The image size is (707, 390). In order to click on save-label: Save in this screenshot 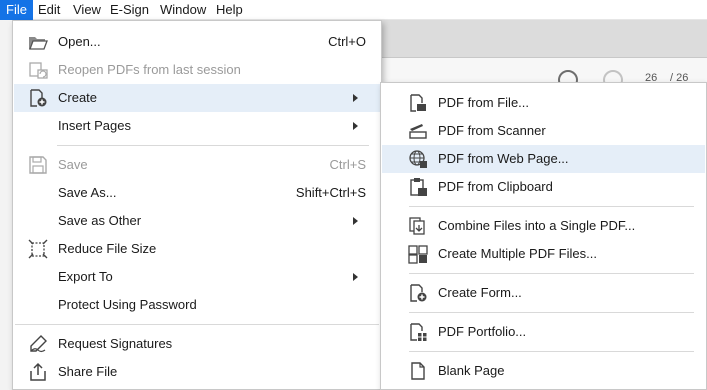, I will do `click(73, 164)`.